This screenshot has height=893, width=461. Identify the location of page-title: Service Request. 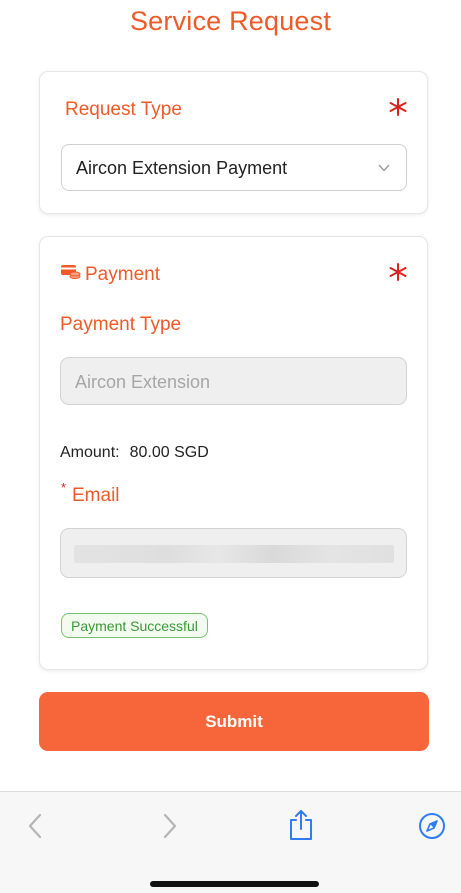
(230, 21).